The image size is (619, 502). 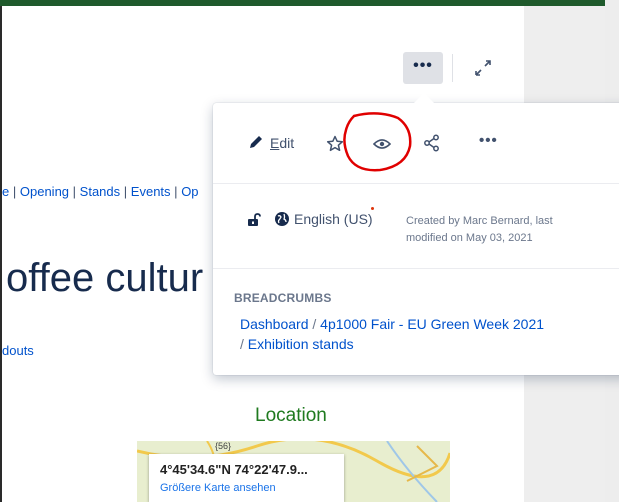 I want to click on pencil-icon, so click(x=256, y=143).